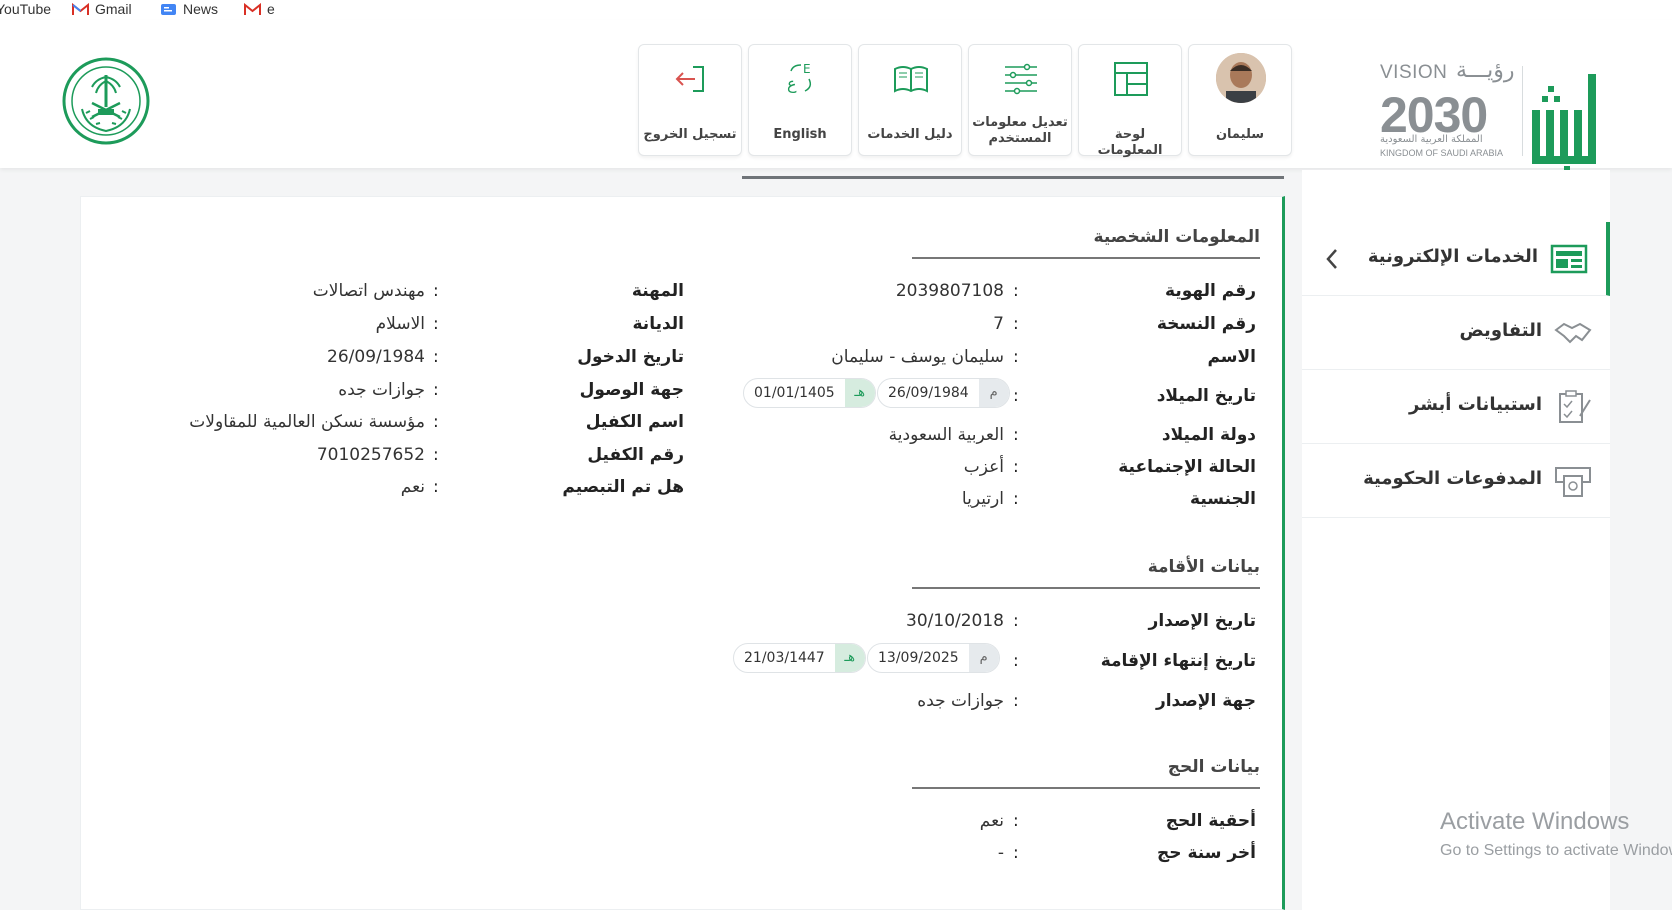  What do you see at coordinates (982, 499) in the screenshot?
I see `nationality-value: ارتيريا` at bounding box center [982, 499].